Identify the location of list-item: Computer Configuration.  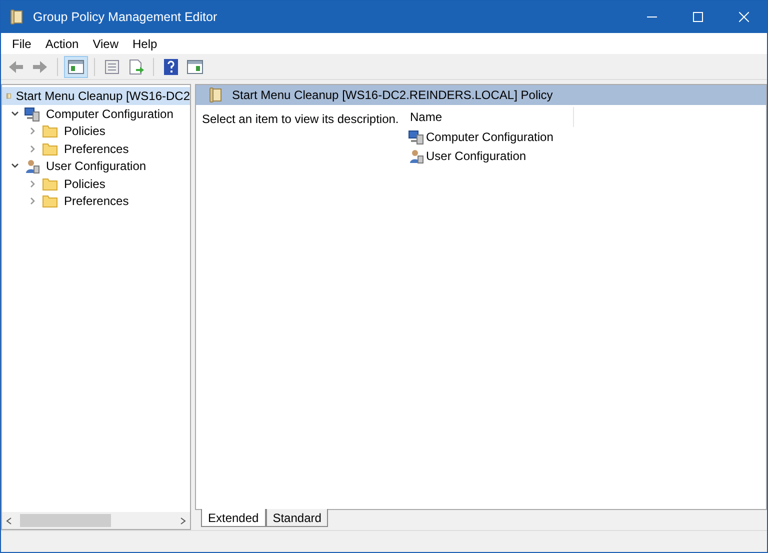
(490, 137).